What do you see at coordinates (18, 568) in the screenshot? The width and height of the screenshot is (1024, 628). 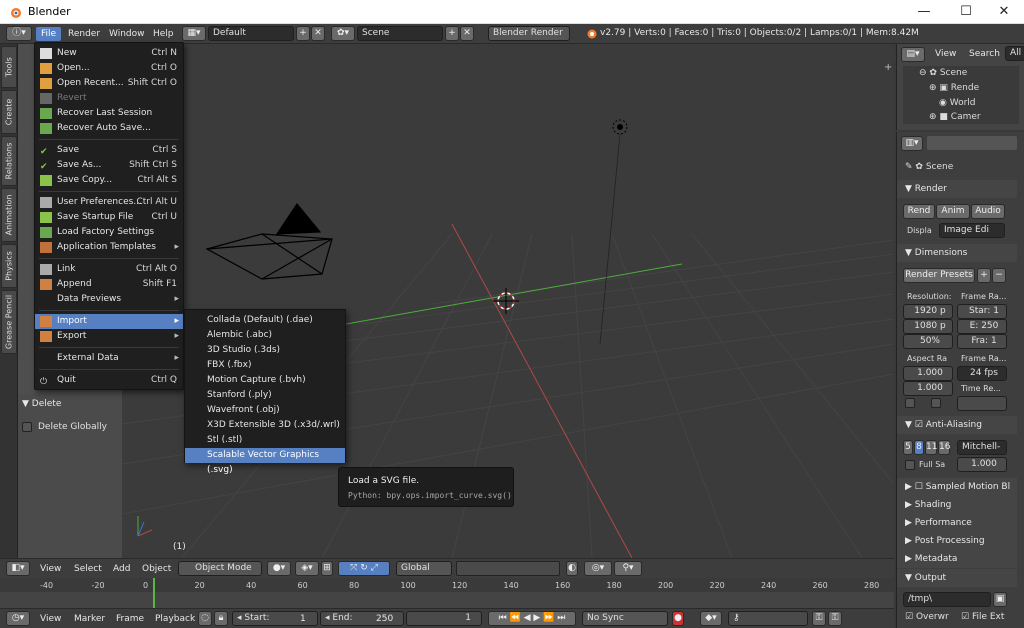 I see `view3d-editor-icon: ◧▾` at bounding box center [18, 568].